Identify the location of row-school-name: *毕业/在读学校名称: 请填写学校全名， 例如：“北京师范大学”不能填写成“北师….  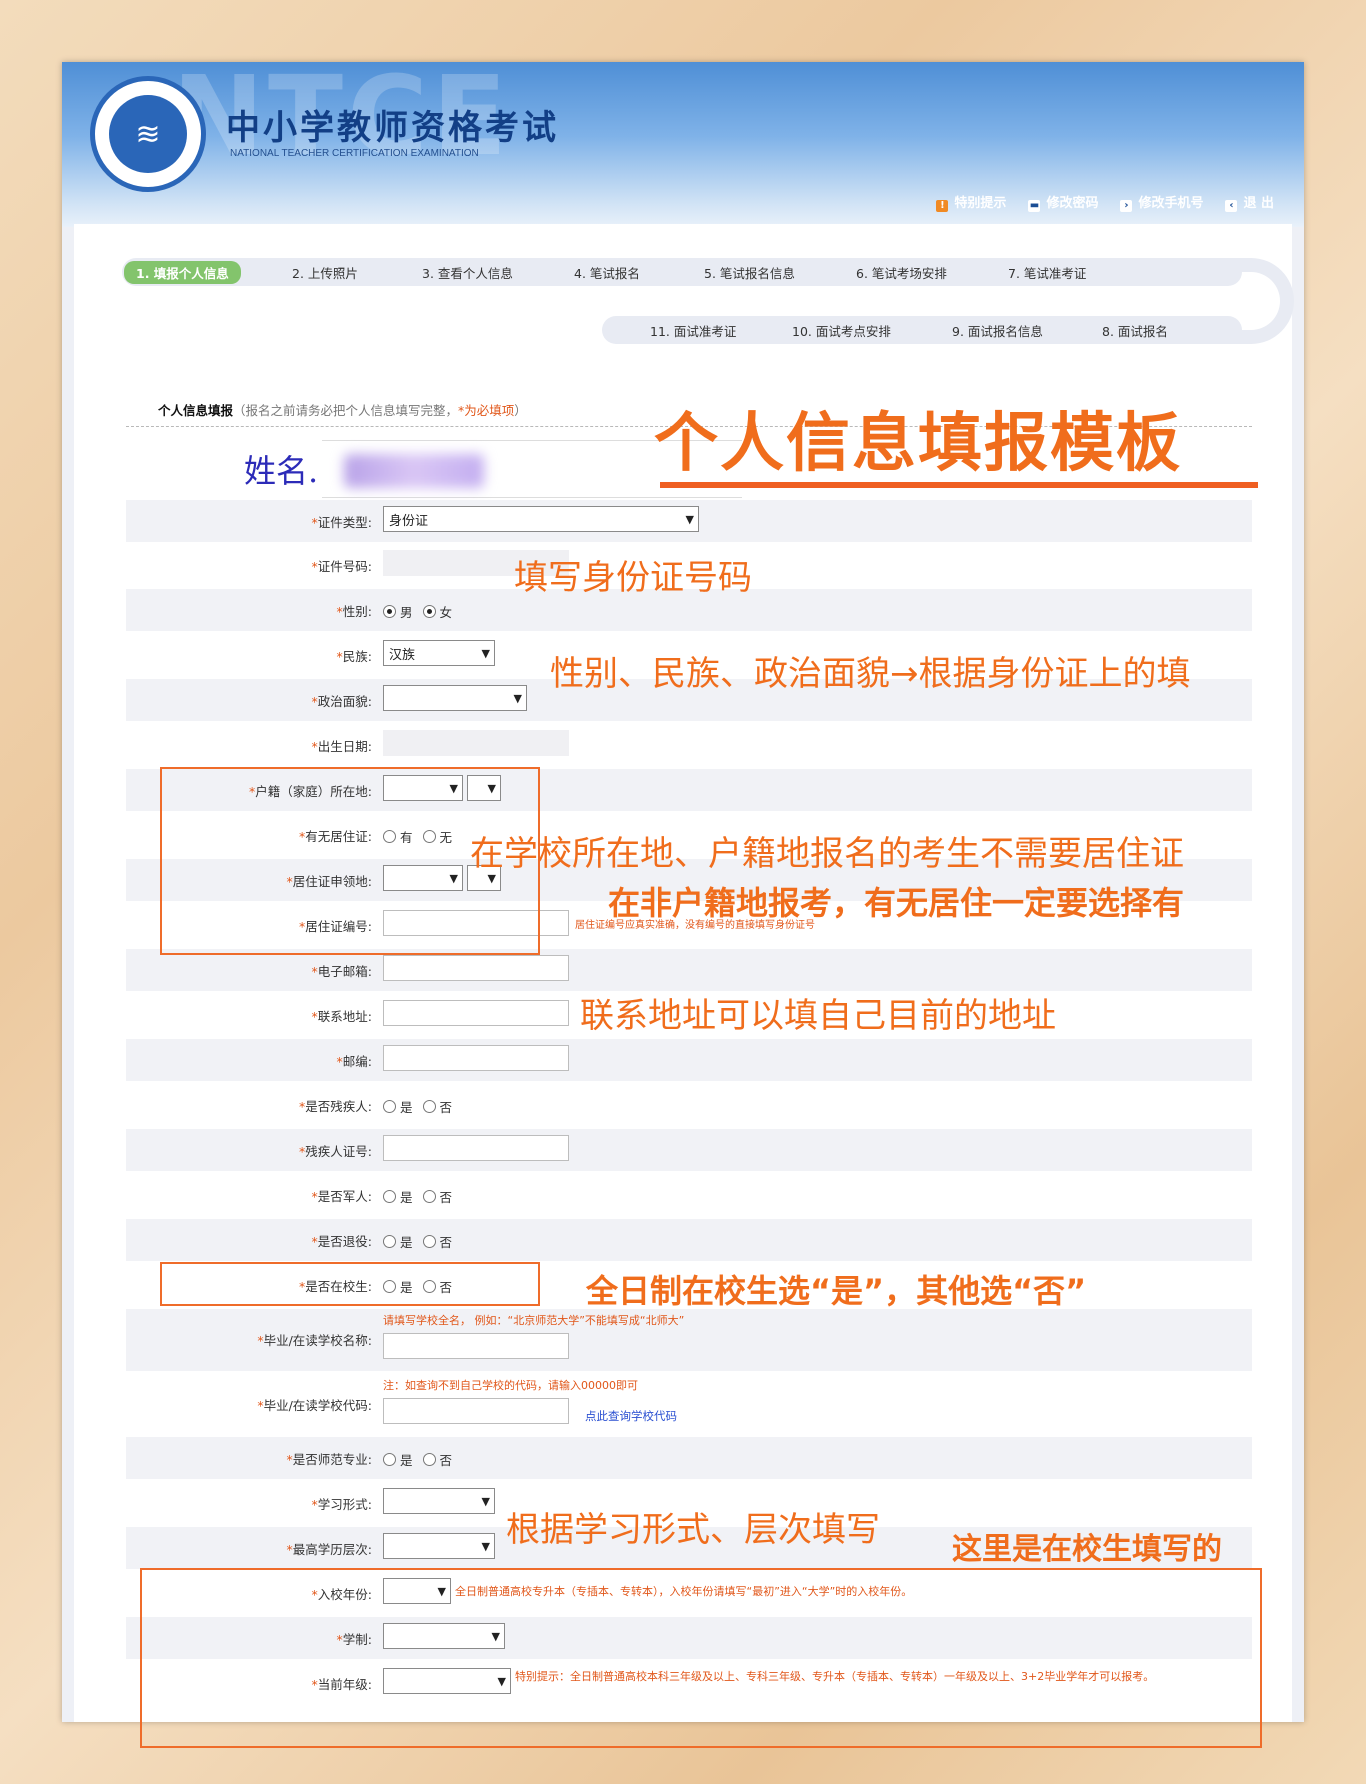
(689, 1340).